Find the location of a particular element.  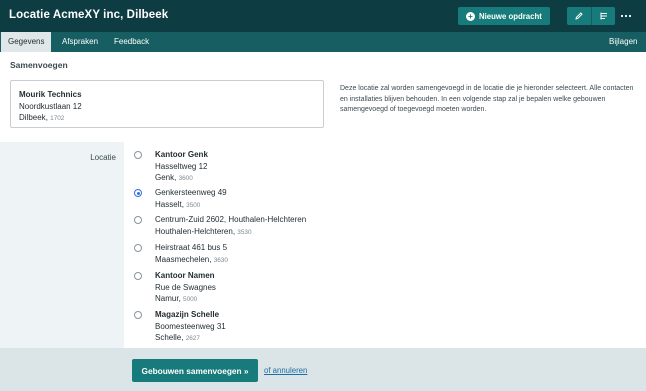

header-icon-group is located at coordinates (591, 16).